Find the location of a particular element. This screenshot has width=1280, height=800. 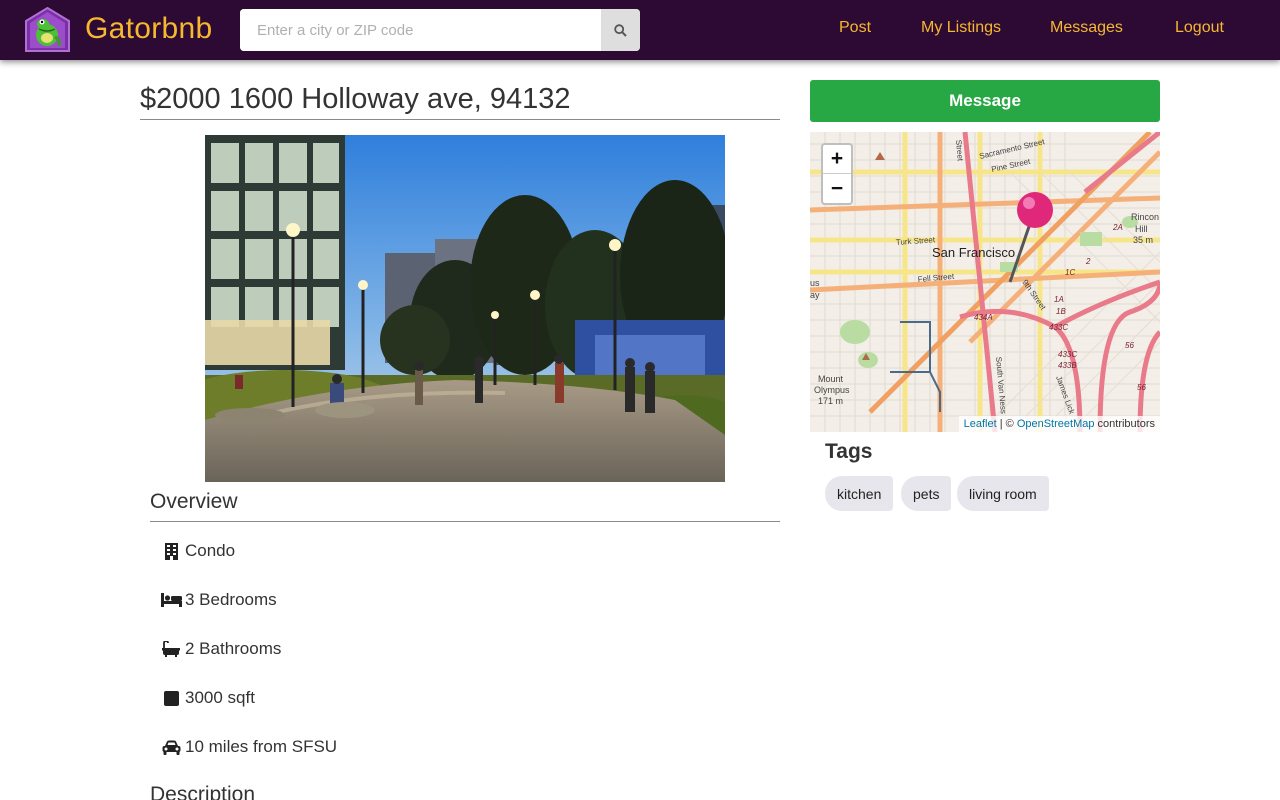

map-label-2: 2 is located at coordinates (1088, 261).